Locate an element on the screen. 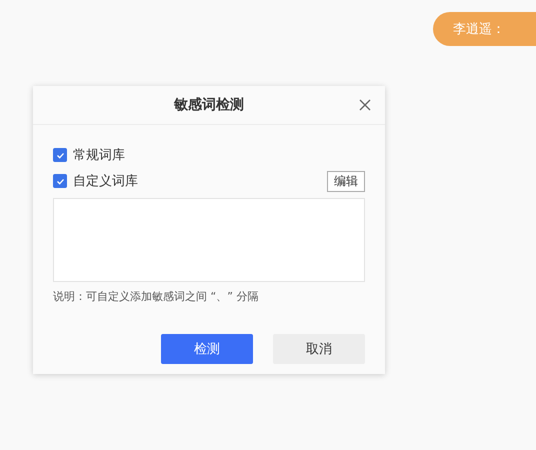  cancel-button: 取消 is located at coordinates (319, 349).